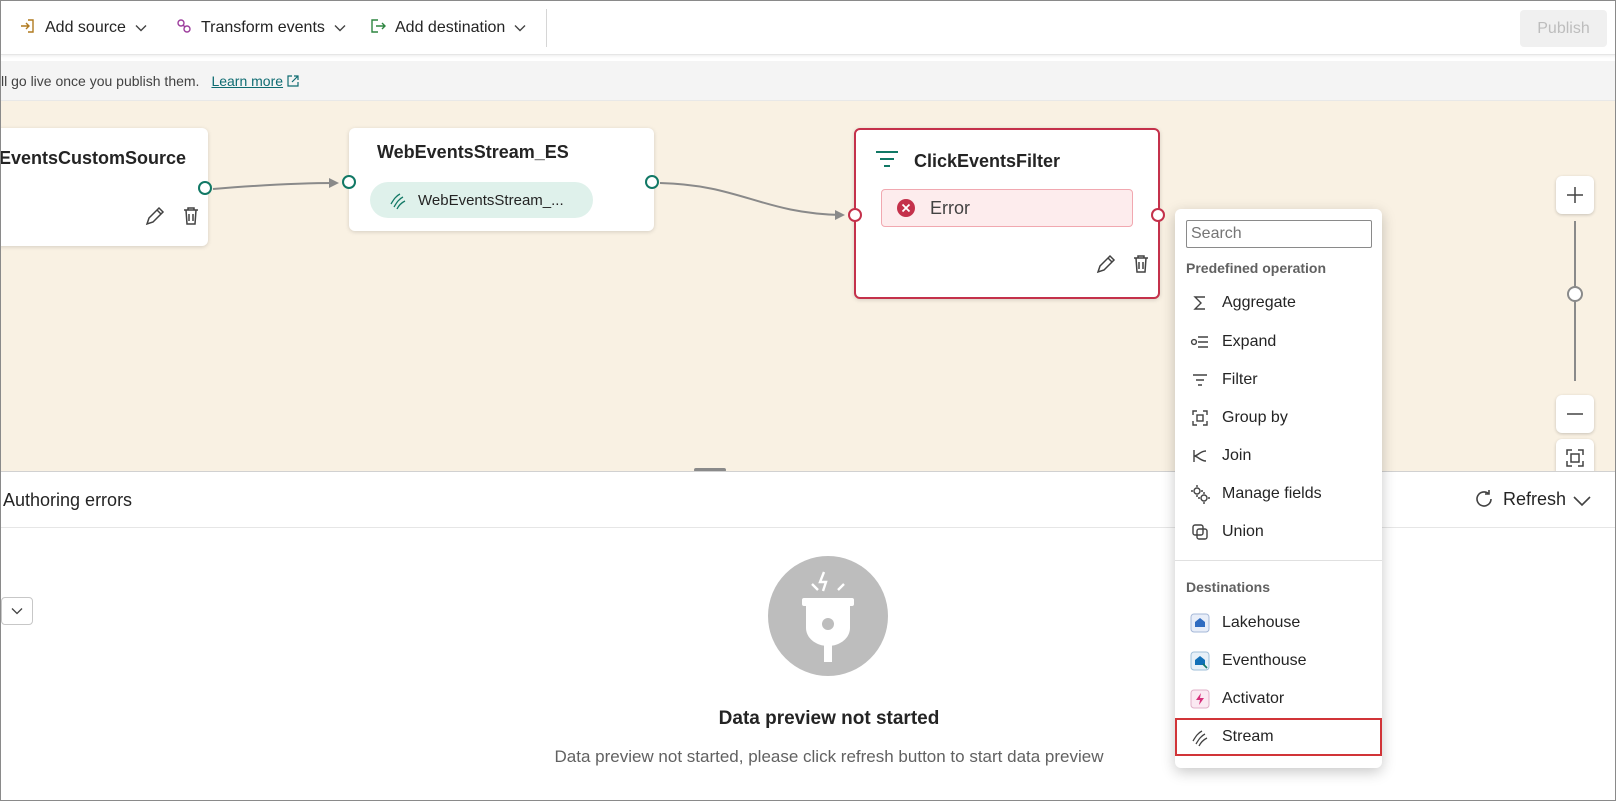  Describe the element at coordinates (1200, 418) in the screenshot. I see `group-by-icon` at that location.